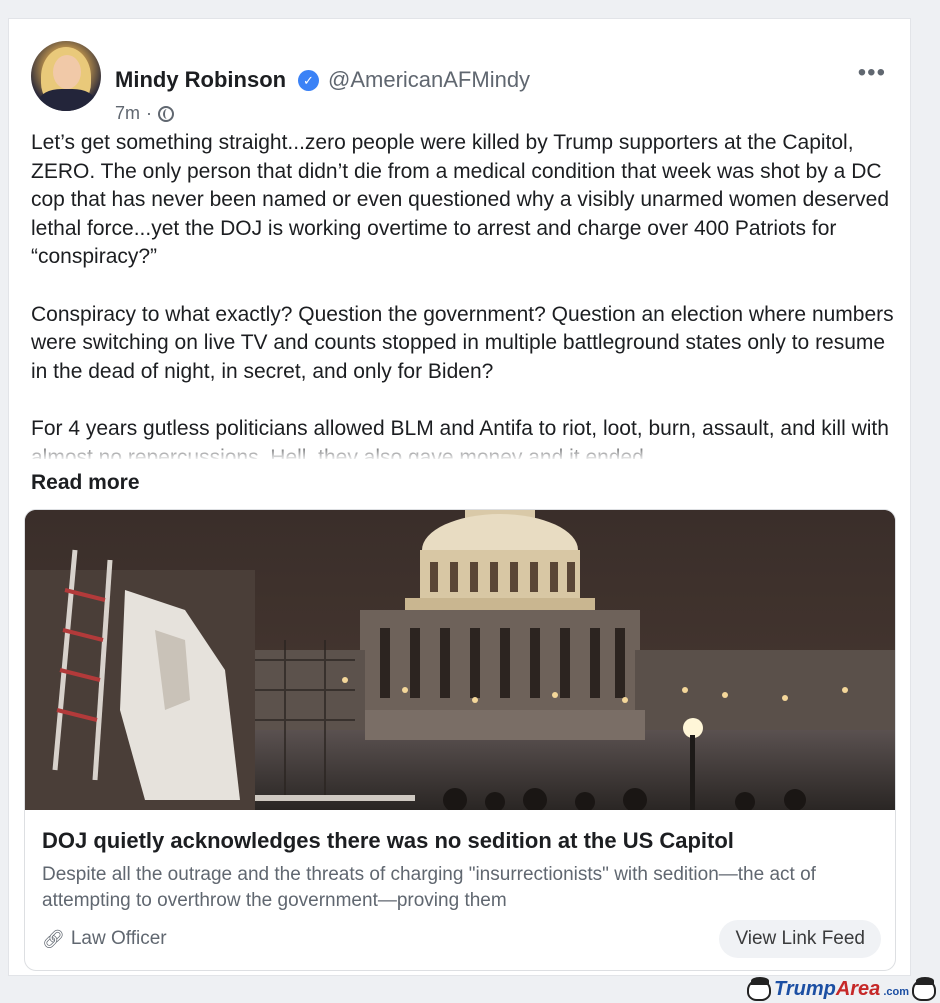 This screenshot has height=1003, width=940. Describe the element at coordinates (53, 938) in the screenshot. I see `link-chain-icon: 🔗︎` at that location.